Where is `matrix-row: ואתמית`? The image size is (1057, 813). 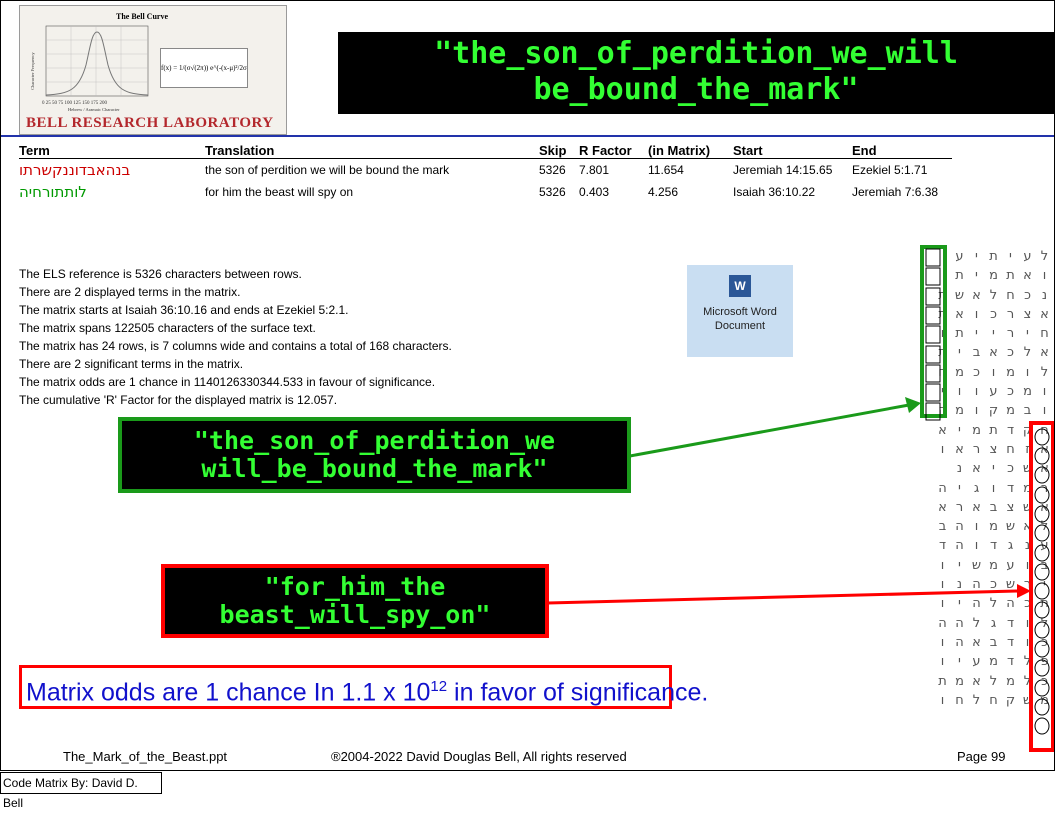 matrix-row: ואתמית is located at coordinates (987, 275).